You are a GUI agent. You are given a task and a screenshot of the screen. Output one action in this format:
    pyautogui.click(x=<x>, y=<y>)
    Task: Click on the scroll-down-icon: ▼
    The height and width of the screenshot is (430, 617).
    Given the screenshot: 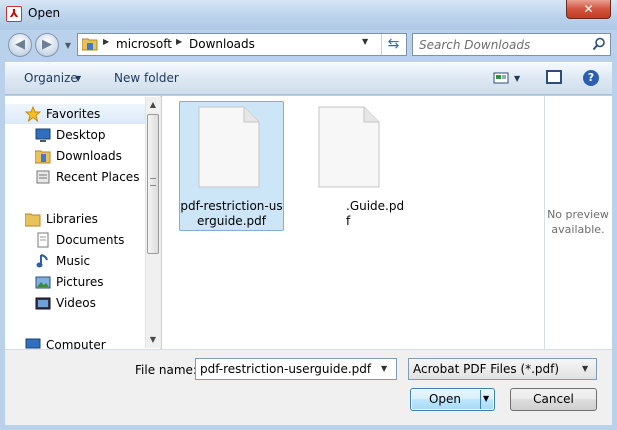 What is the action you would take?
    pyautogui.click(x=153, y=340)
    